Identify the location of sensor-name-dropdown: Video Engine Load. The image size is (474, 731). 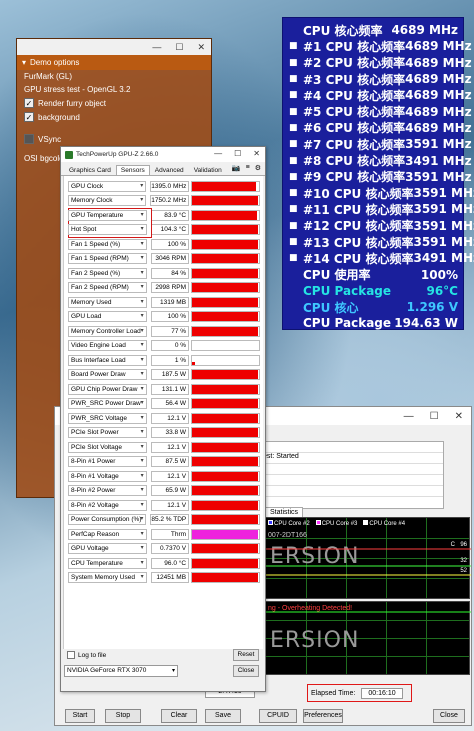
(107, 346).